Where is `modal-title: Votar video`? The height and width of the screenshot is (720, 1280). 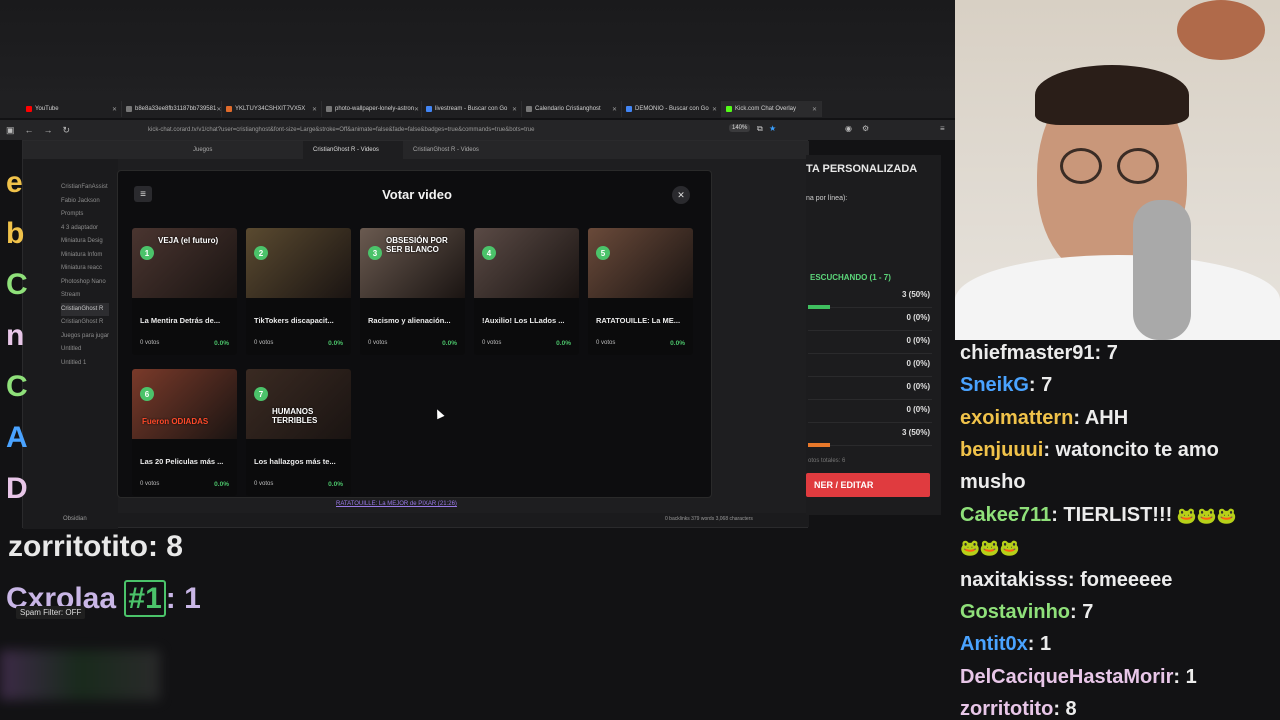
modal-title: Votar video is located at coordinates (417, 194).